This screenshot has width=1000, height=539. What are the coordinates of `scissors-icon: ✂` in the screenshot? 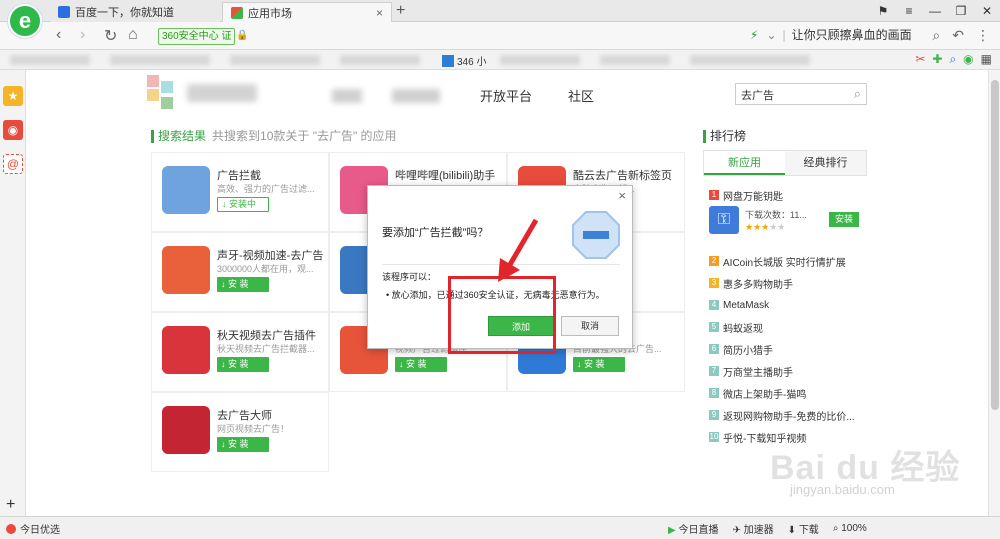 It's located at (920, 59).